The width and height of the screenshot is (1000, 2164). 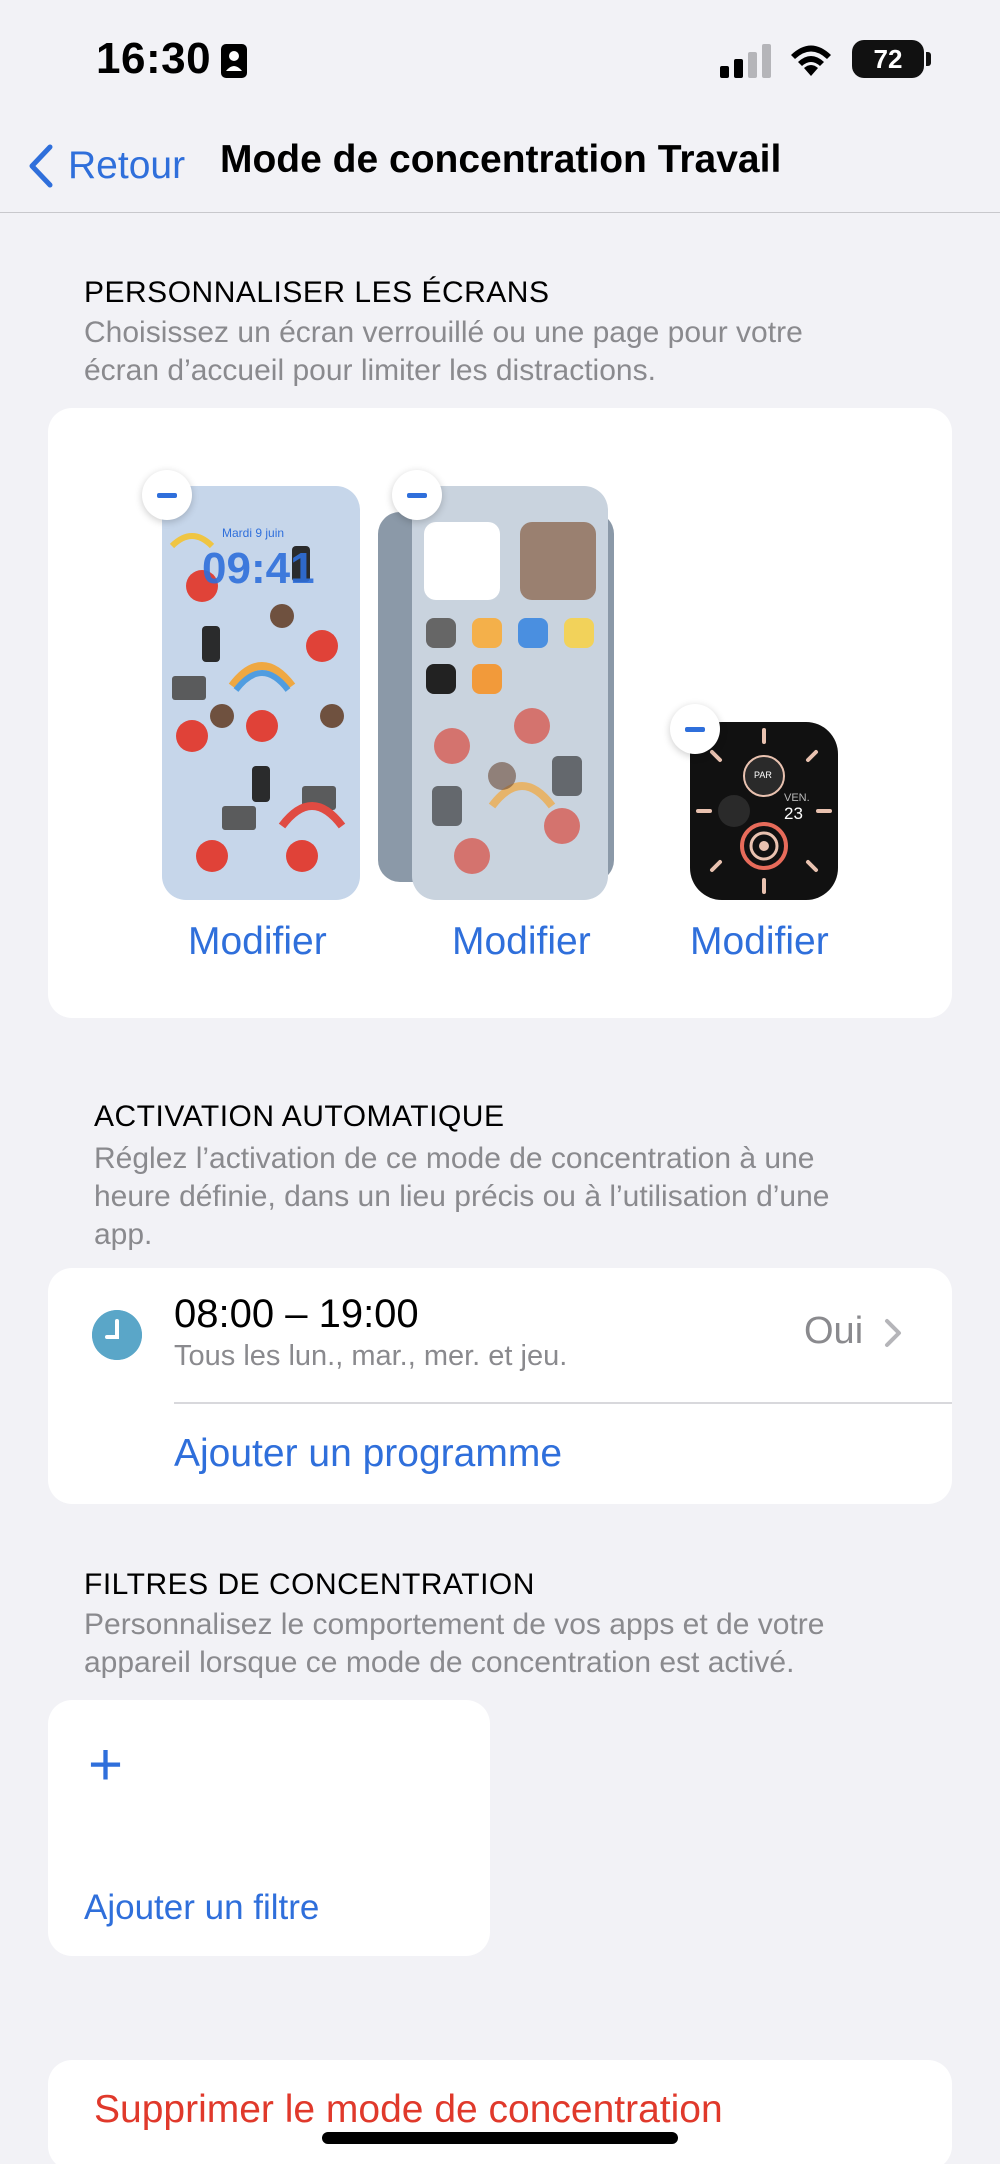 What do you see at coordinates (234, 61) in the screenshot?
I see `focus-contact-icon` at bounding box center [234, 61].